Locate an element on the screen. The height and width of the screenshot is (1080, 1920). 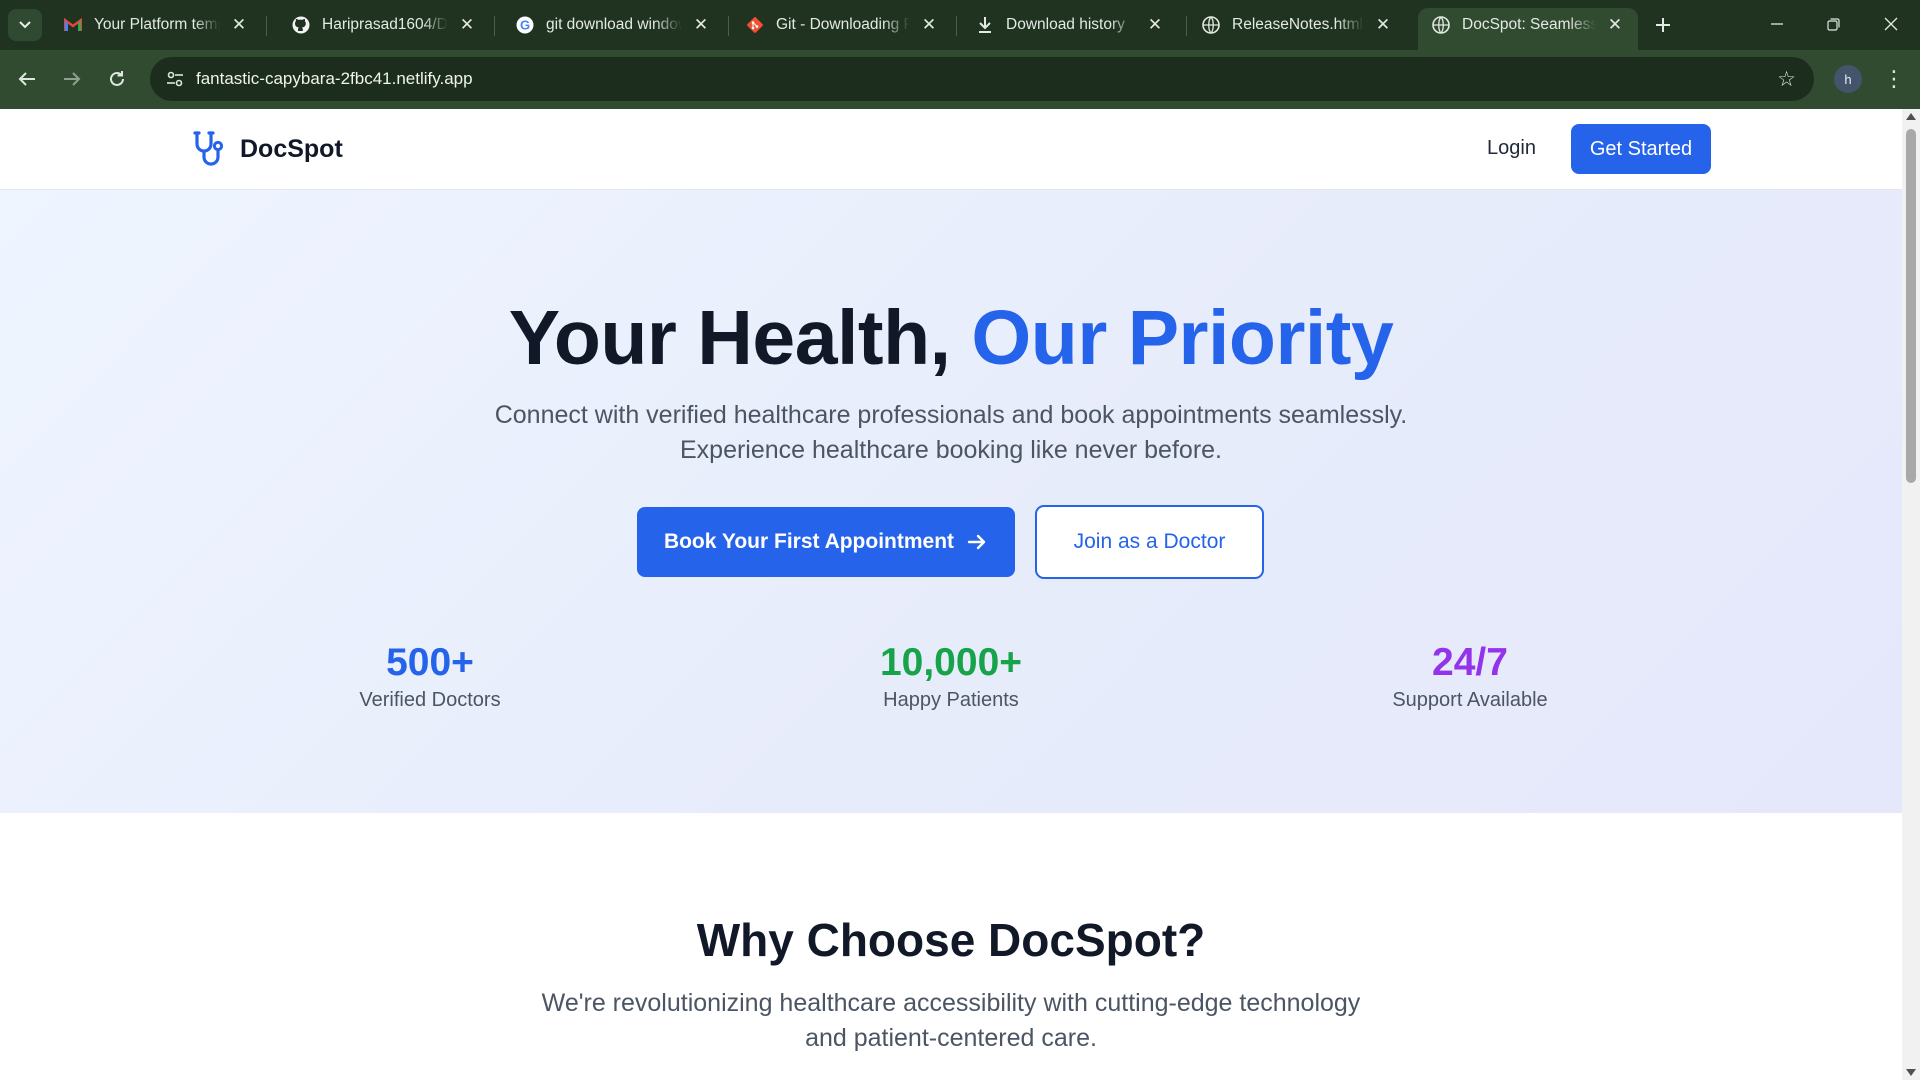
bookmark-star-icon: ☆ is located at coordinates (1786, 79).